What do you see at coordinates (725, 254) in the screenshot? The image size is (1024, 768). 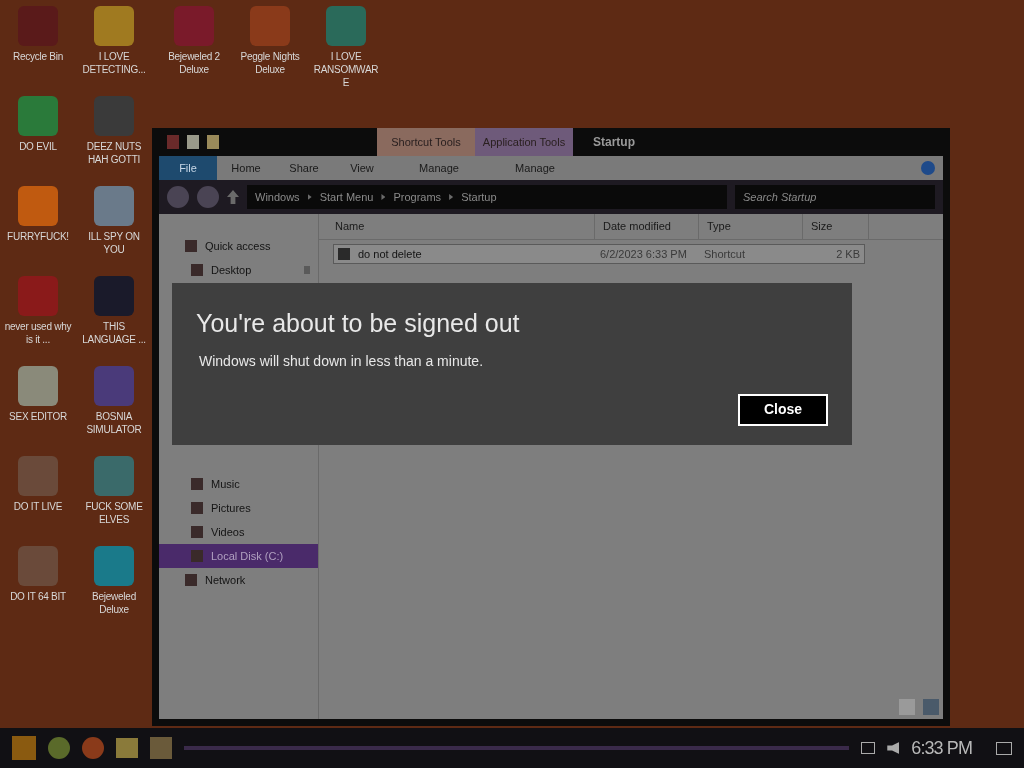 I see `file-type: Shortcut` at bounding box center [725, 254].